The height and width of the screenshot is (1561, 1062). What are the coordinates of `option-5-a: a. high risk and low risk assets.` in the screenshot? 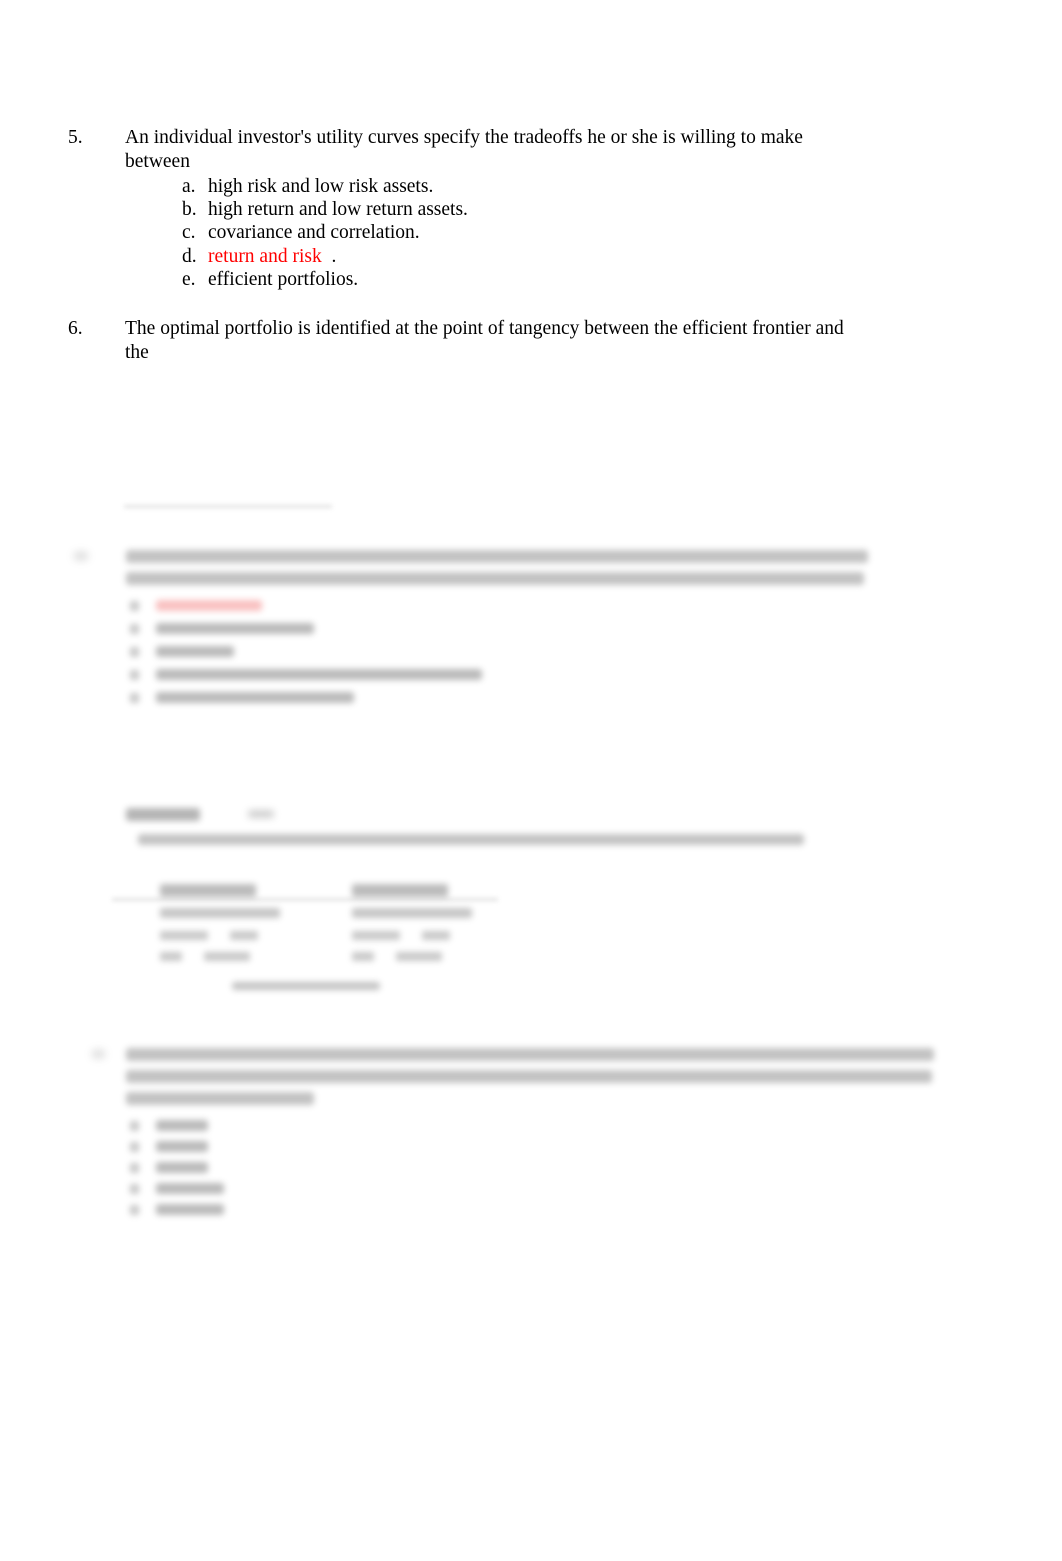 It's located at (525, 186).